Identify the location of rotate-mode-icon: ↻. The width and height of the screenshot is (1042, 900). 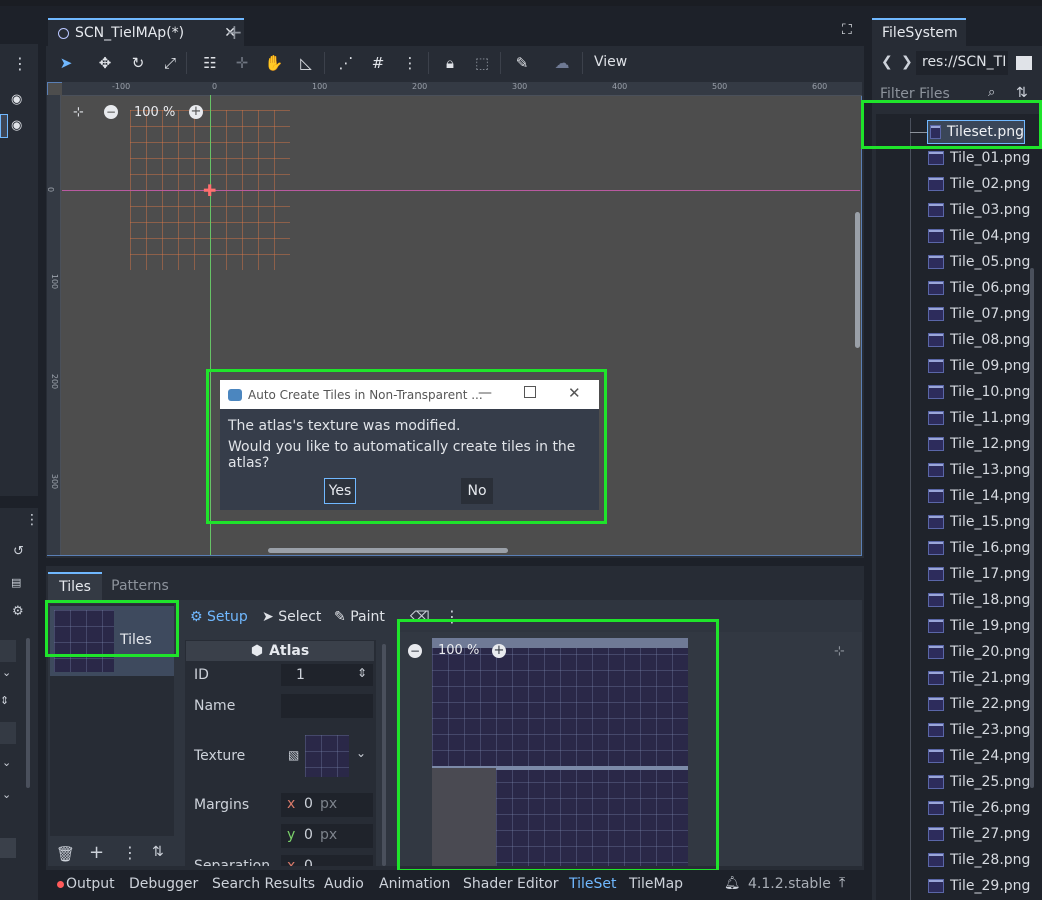
(138, 63).